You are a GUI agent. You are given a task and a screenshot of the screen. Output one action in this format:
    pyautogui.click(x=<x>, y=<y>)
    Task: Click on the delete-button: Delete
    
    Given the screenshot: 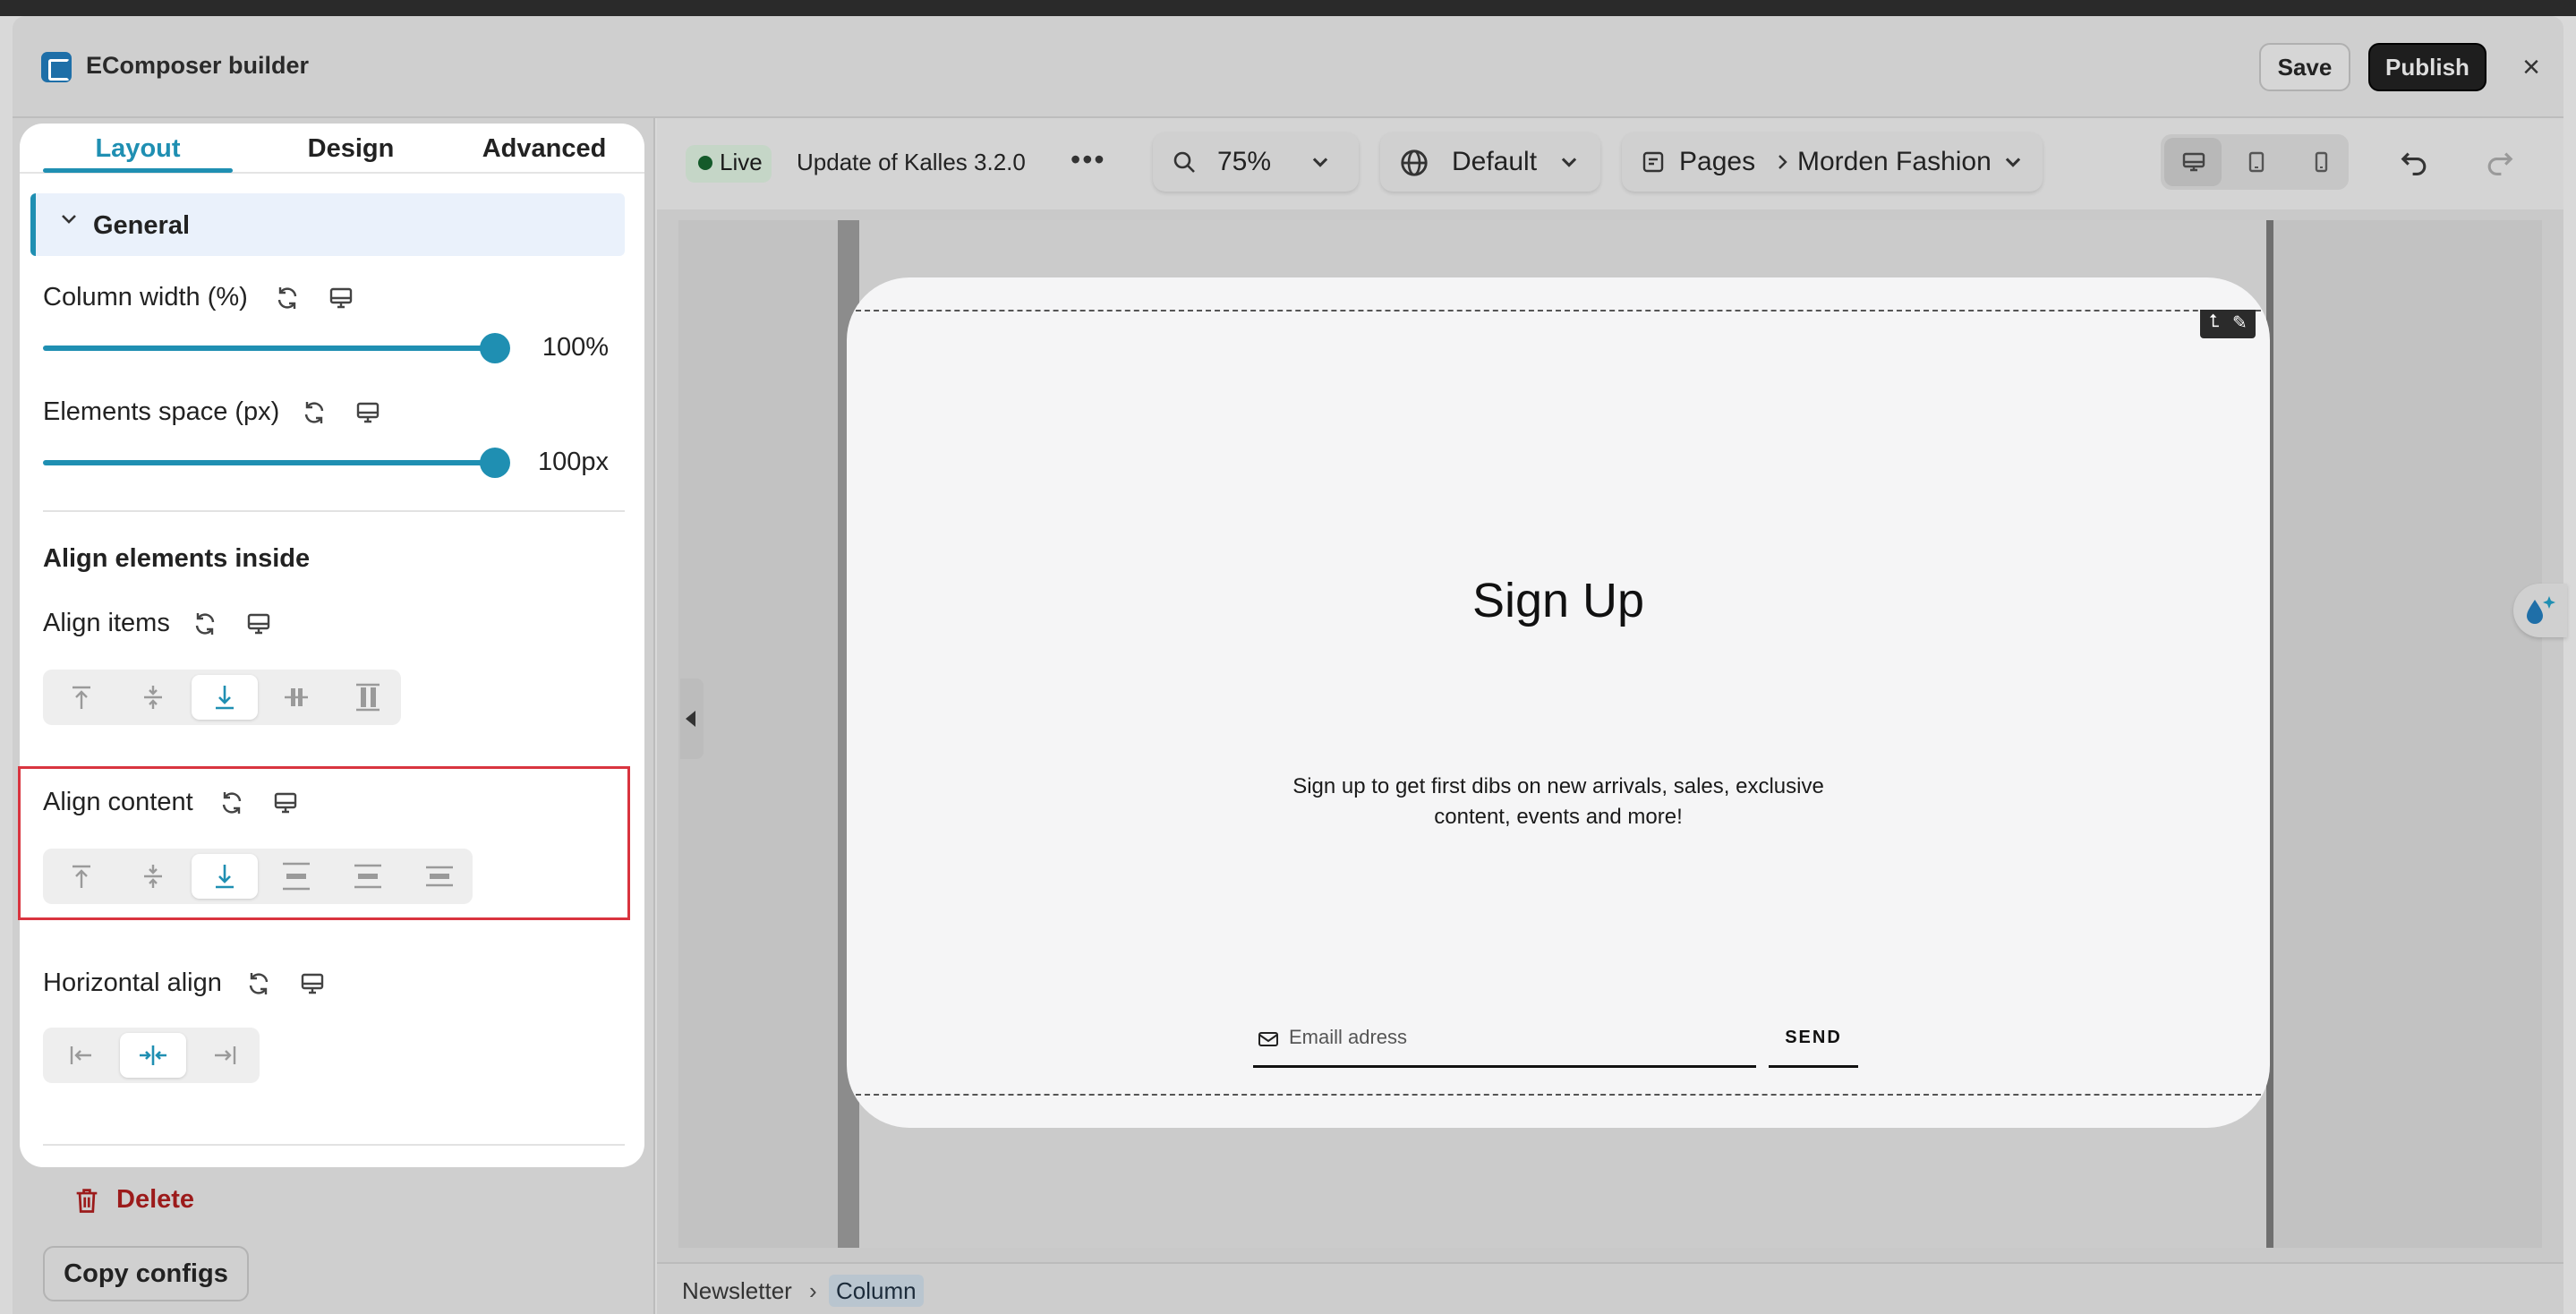 What is the action you would take?
    pyautogui.click(x=155, y=1200)
    